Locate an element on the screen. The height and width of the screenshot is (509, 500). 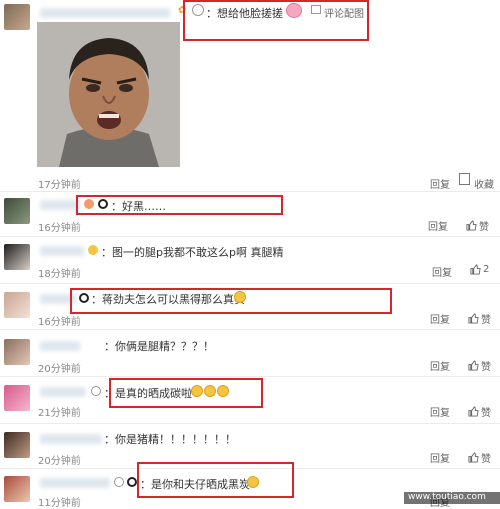
comment-time: 17分钟前 is located at coordinates (59, 185).